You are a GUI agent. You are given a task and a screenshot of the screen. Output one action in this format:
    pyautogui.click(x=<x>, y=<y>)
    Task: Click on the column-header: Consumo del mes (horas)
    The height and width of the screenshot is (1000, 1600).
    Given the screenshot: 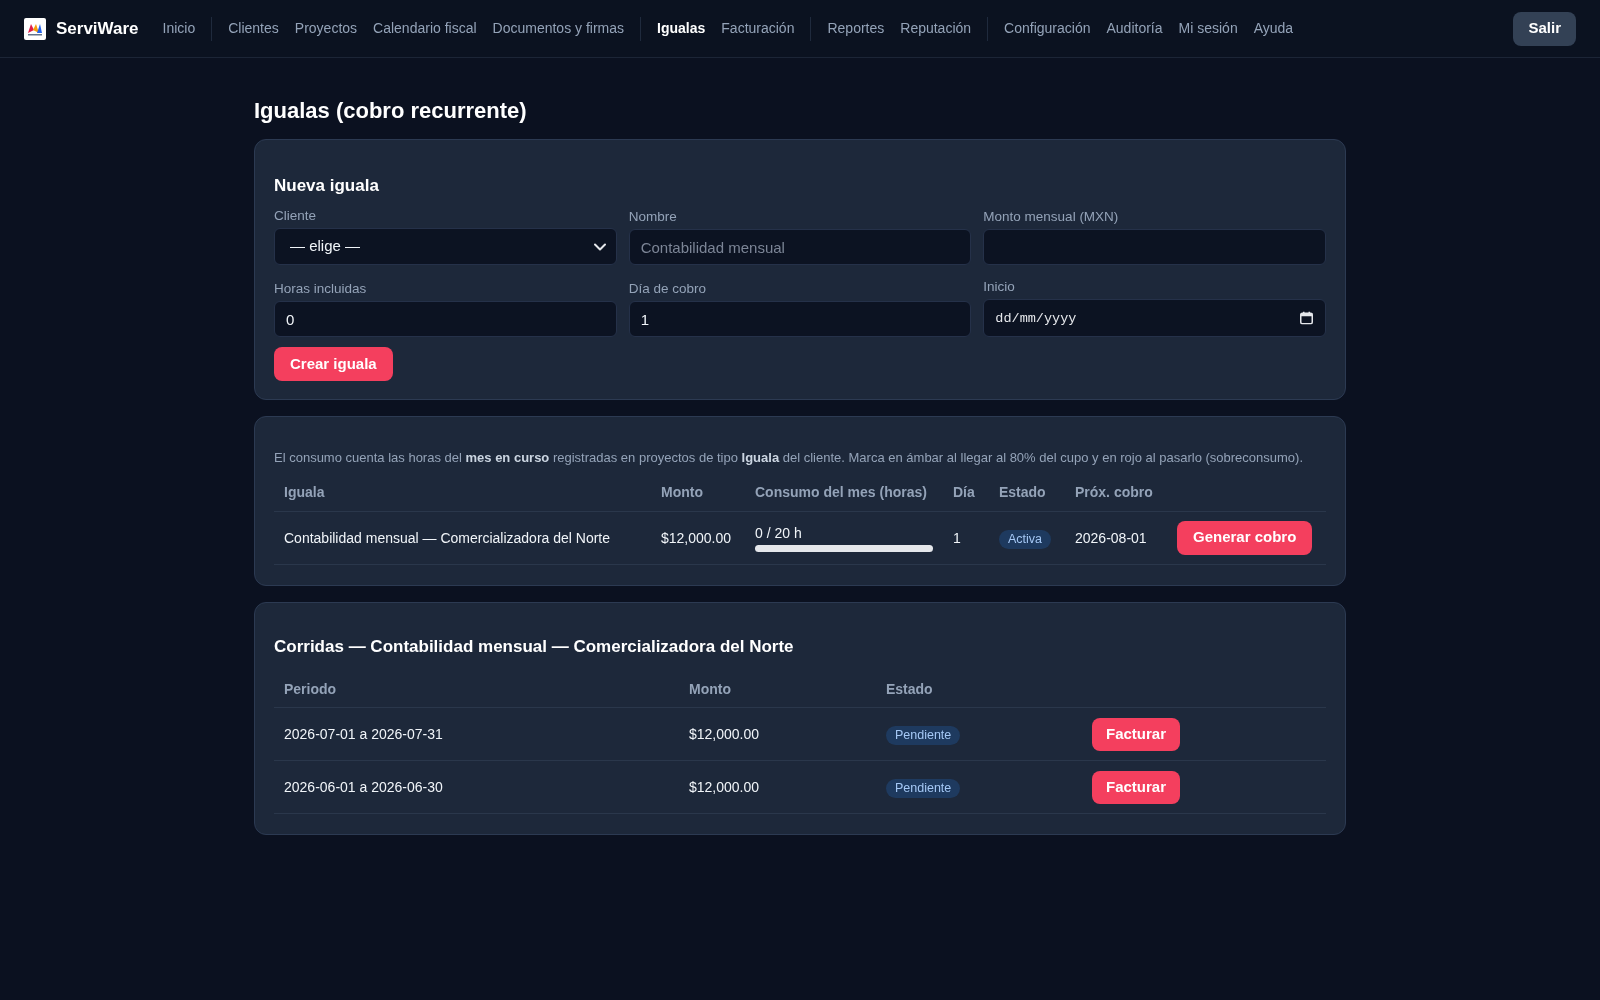 What is the action you would take?
    pyautogui.click(x=841, y=492)
    